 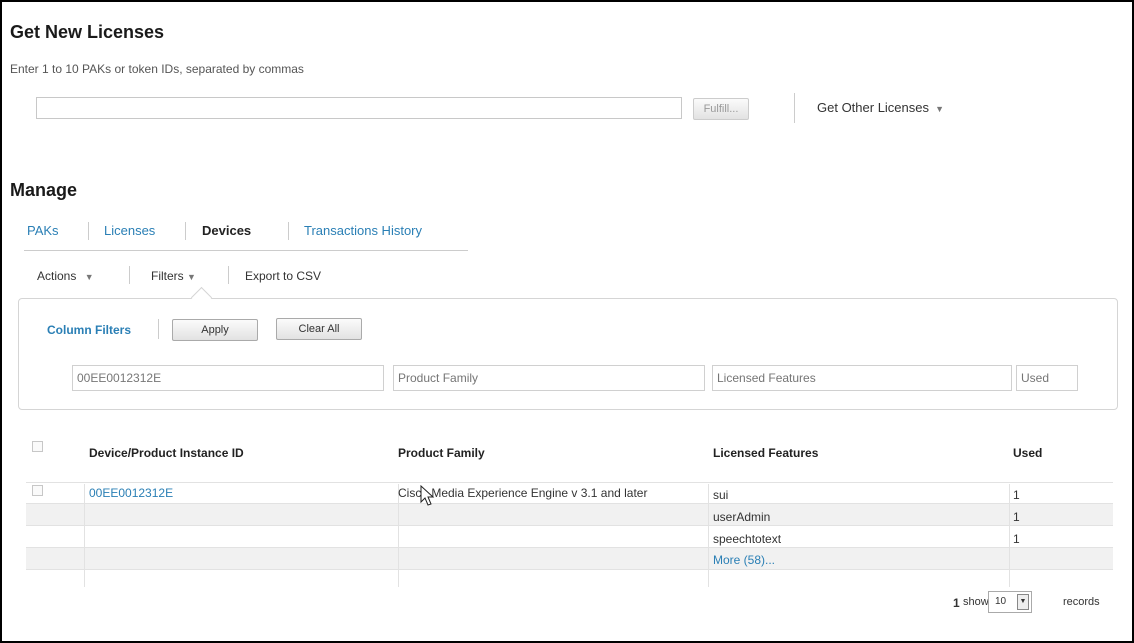 What do you see at coordinates (1001, 601) in the screenshot?
I see `page-size-value: 10` at bounding box center [1001, 601].